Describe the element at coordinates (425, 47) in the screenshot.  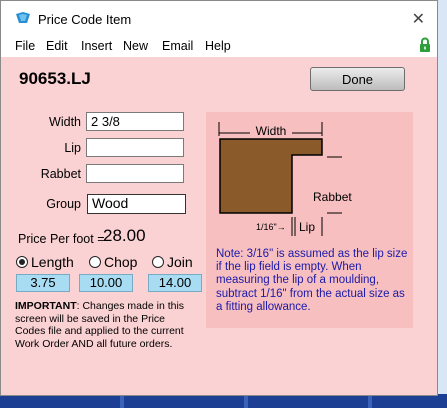
I see `lock-icon` at that location.